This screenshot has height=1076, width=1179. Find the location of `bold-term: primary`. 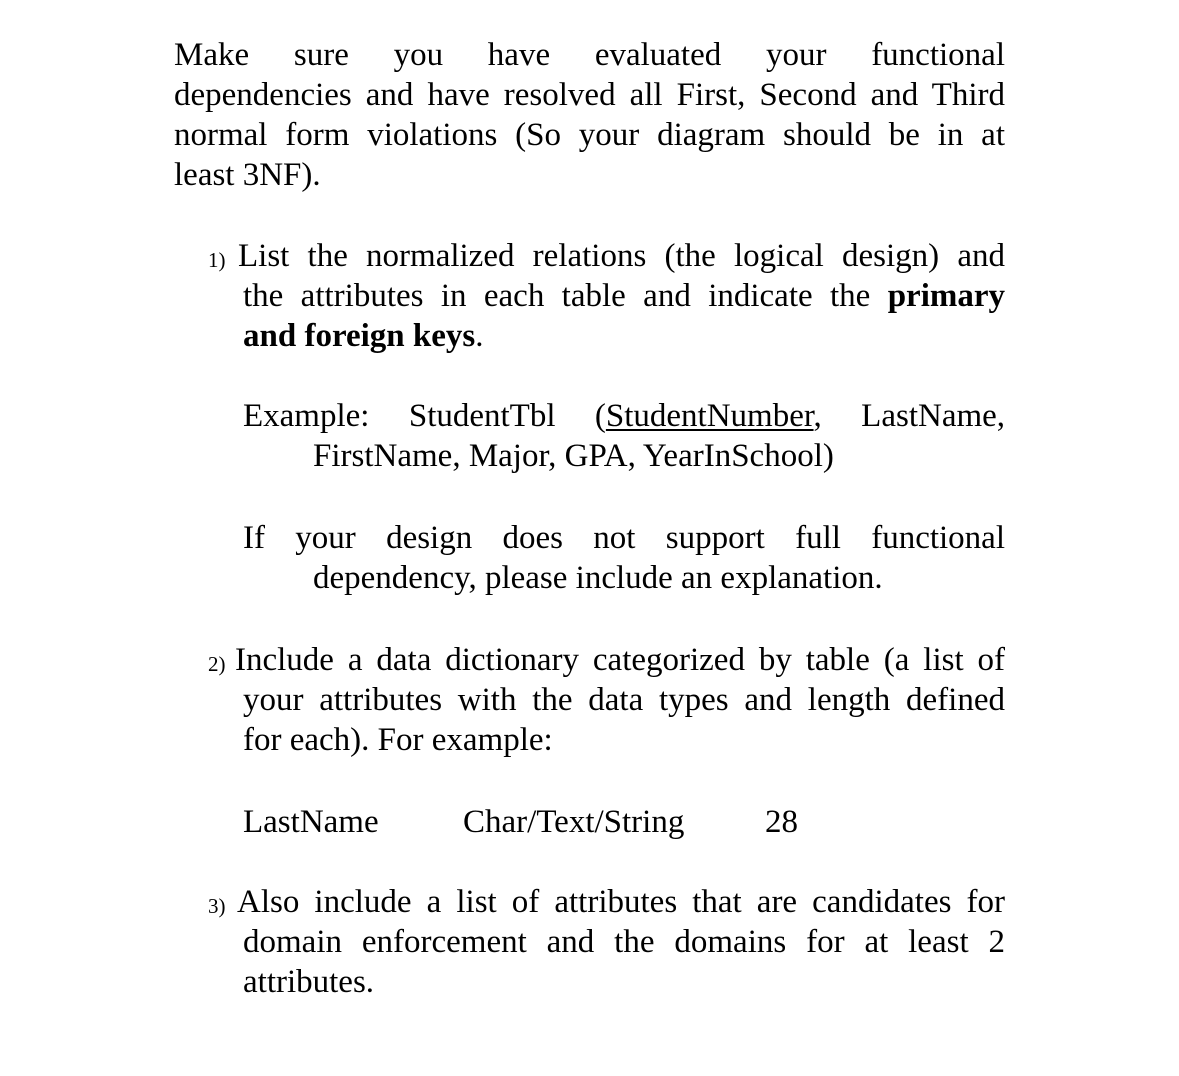

bold-term: primary is located at coordinates (946, 296).